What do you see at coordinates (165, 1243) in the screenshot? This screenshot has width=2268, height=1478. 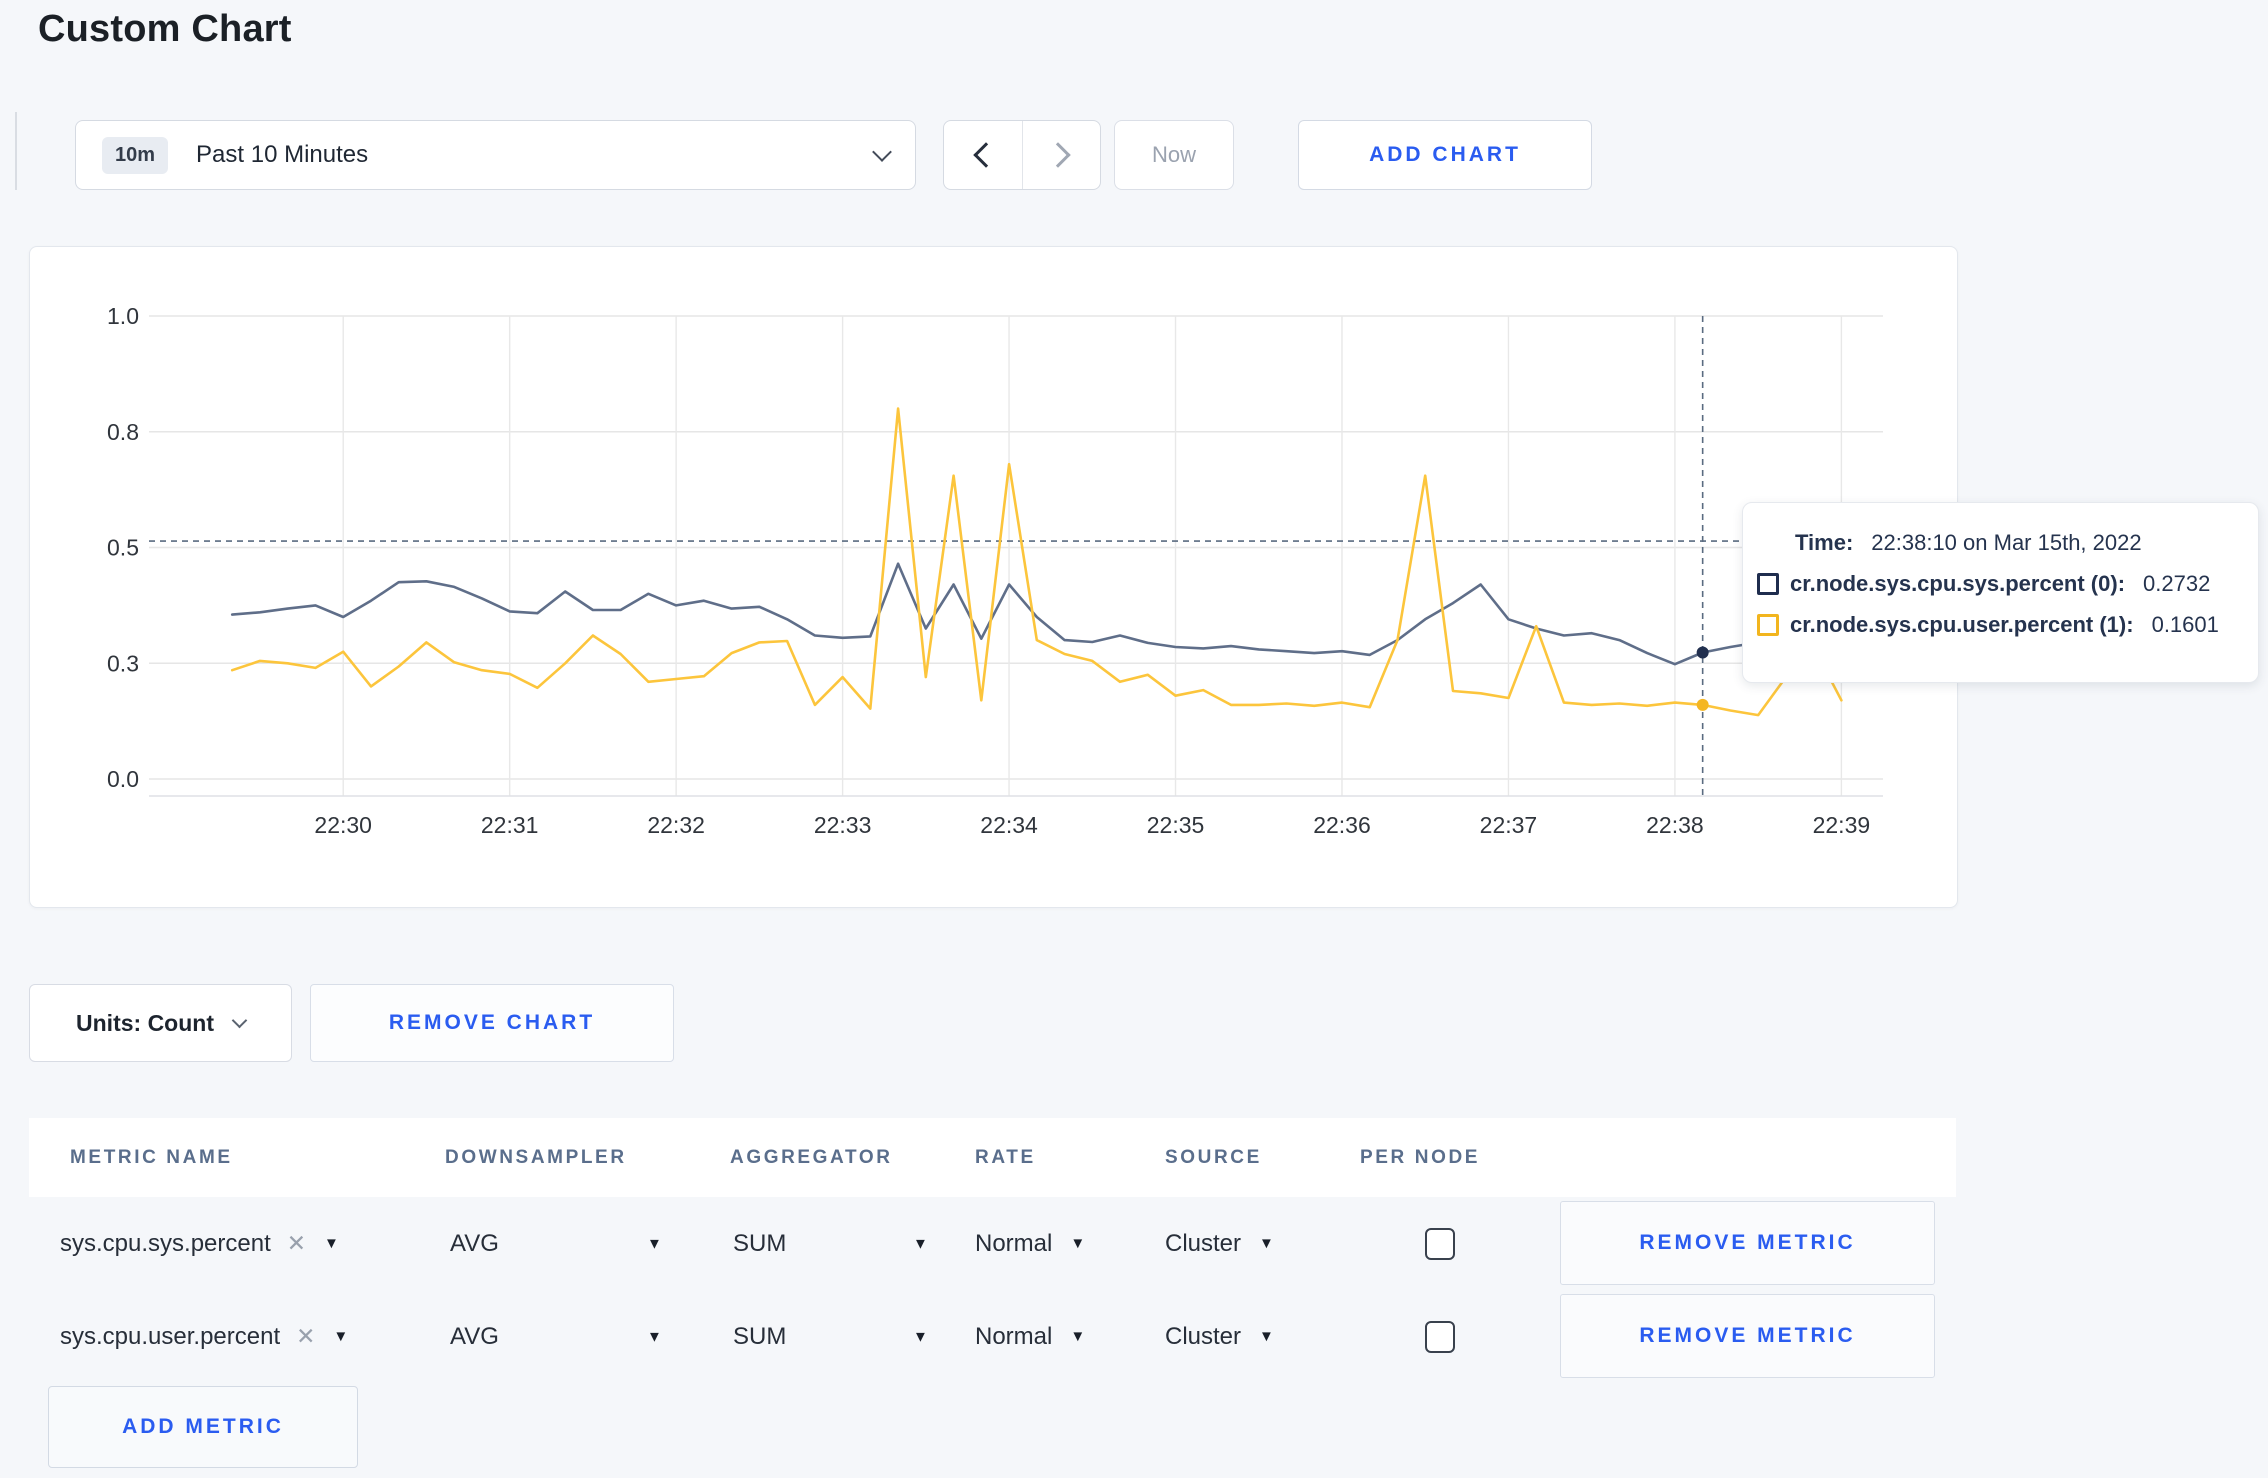 I see `metric-name-label: sys.cpu.sys.percent` at bounding box center [165, 1243].